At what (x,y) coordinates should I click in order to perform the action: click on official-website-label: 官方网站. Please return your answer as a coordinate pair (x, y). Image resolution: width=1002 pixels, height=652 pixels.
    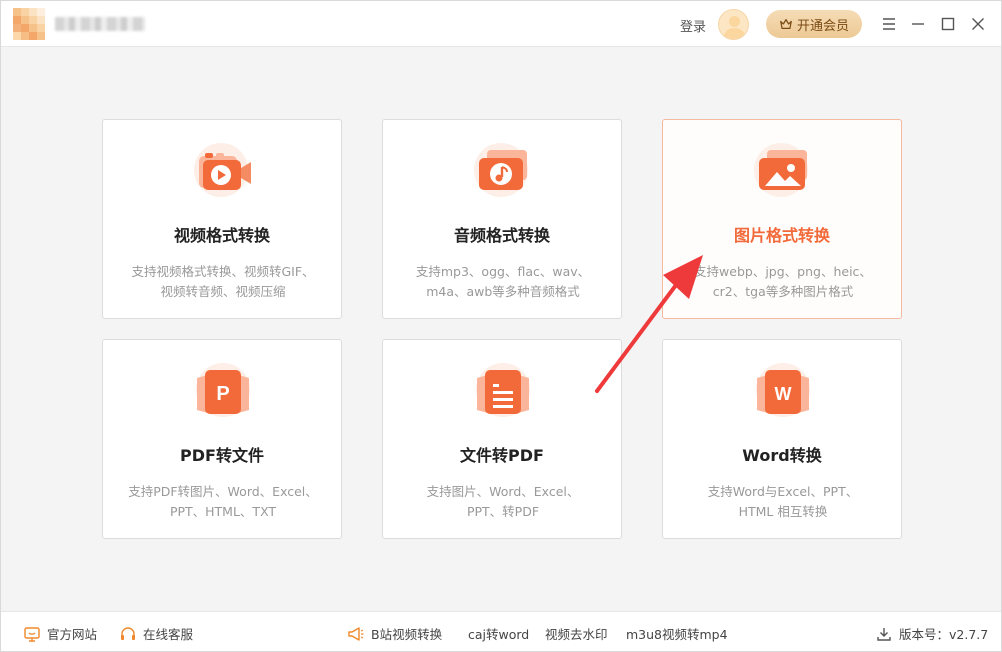
    Looking at the image, I should click on (72, 634).